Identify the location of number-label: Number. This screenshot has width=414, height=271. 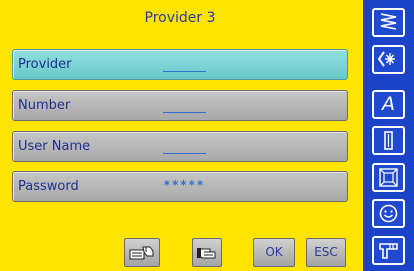
(44, 105).